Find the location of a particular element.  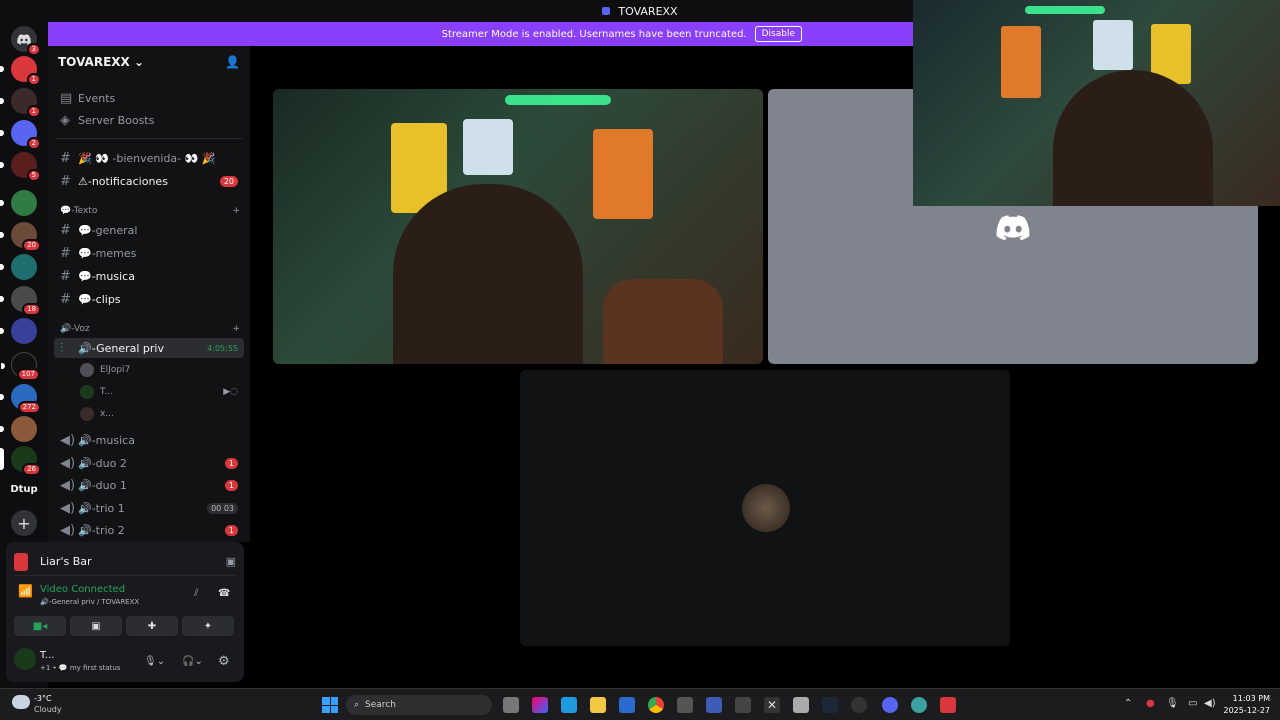

video-tile-avatar-only is located at coordinates (765, 508).